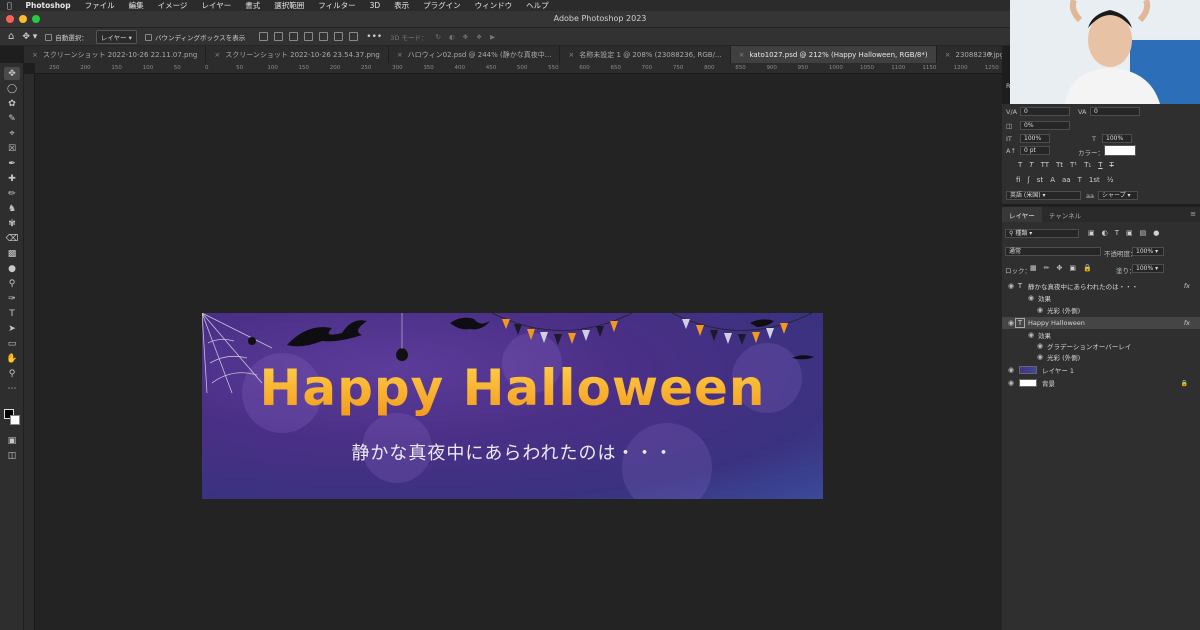 Image resolution: width=1200 pixels, height=630 pixels. I want to click on ordinals-icon: T, so click(1080, 180).